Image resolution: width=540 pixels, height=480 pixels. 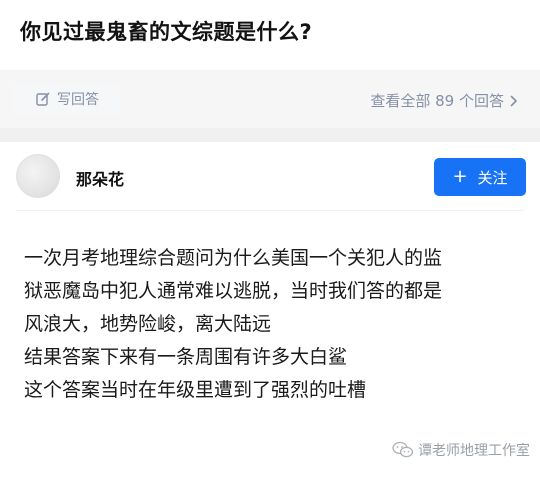 I want to click on answer-line: 狱恶魔岛中犯人通常难以逃脱，当时我们答的都是, so click(x=233, y=291).